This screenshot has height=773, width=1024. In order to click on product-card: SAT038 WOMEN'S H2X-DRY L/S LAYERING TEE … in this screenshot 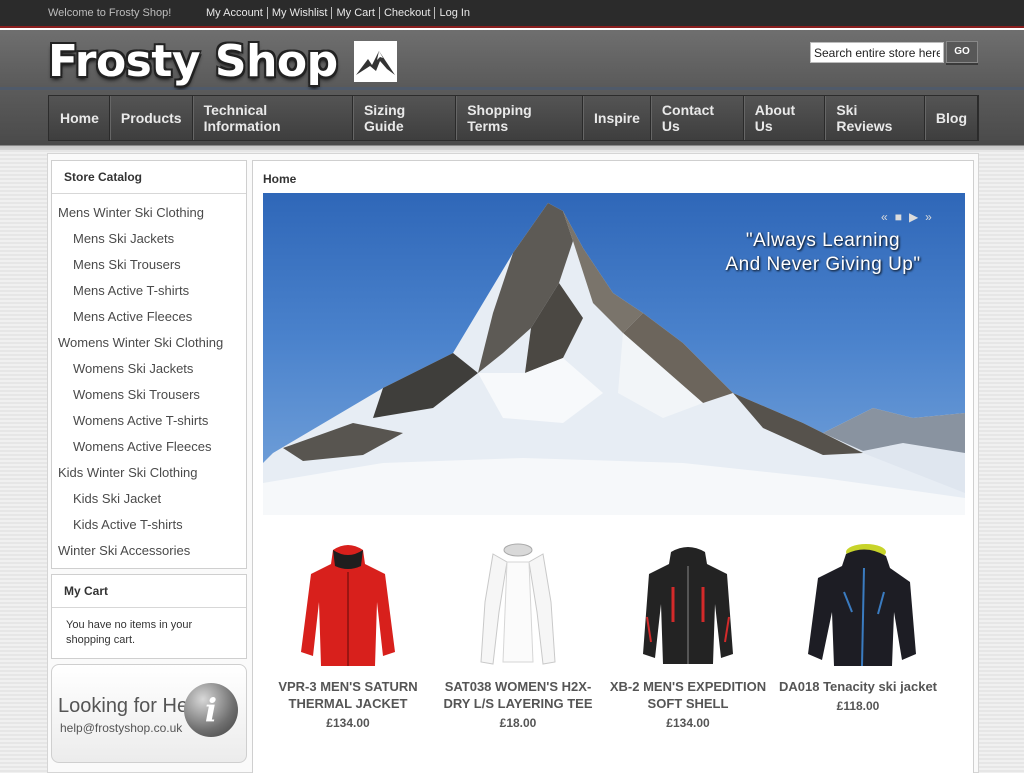, I will do `click(518, 636)`.